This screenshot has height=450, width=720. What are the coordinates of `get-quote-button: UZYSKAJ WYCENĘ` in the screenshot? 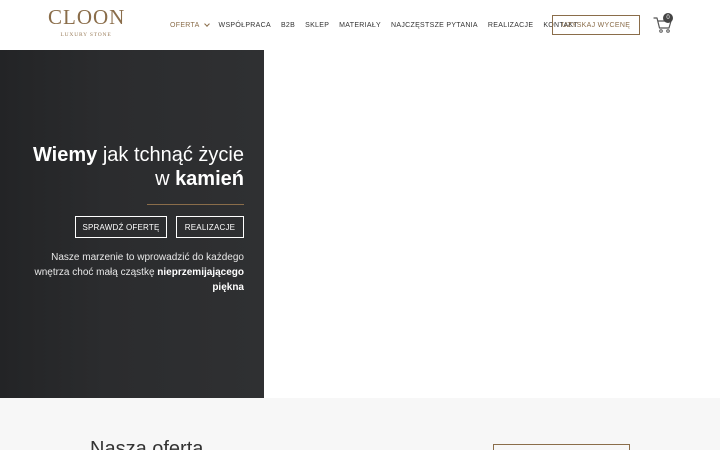 It's located at (596, 25).